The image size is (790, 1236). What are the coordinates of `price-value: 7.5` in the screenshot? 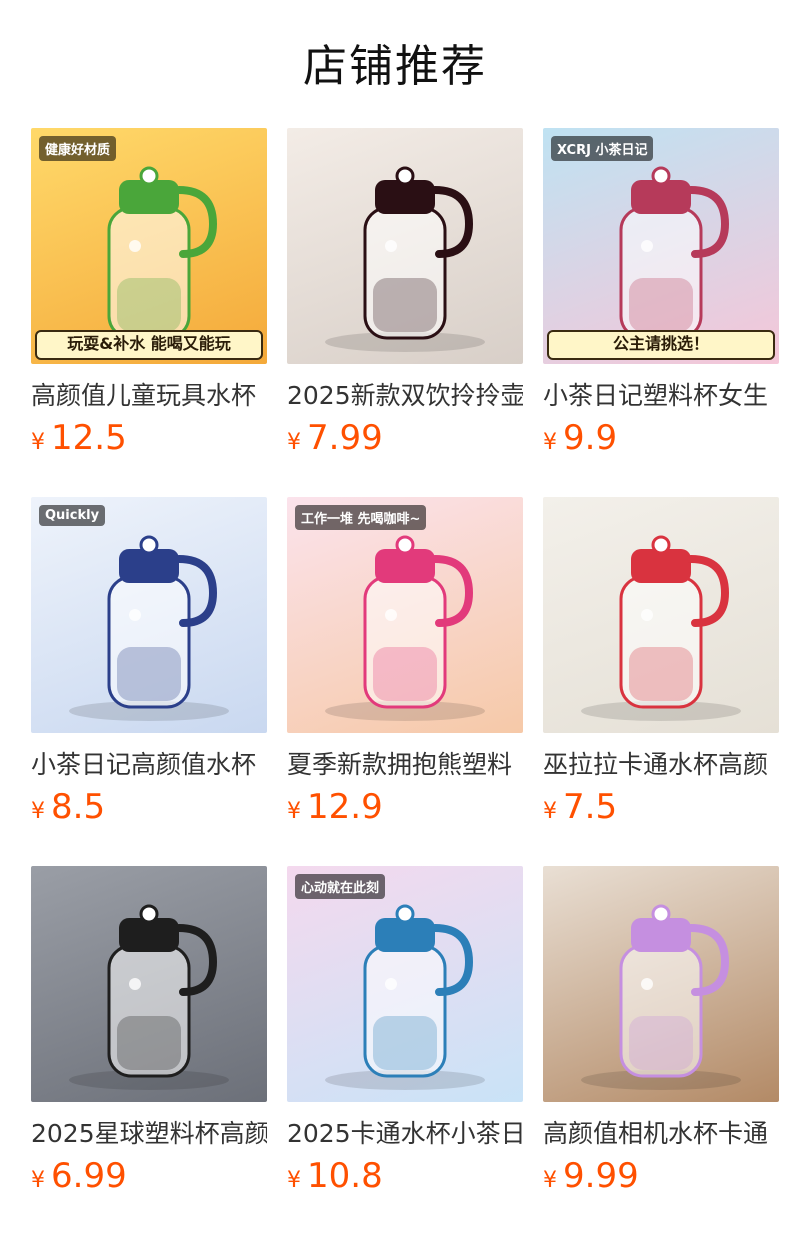 It's located at (590, 807).